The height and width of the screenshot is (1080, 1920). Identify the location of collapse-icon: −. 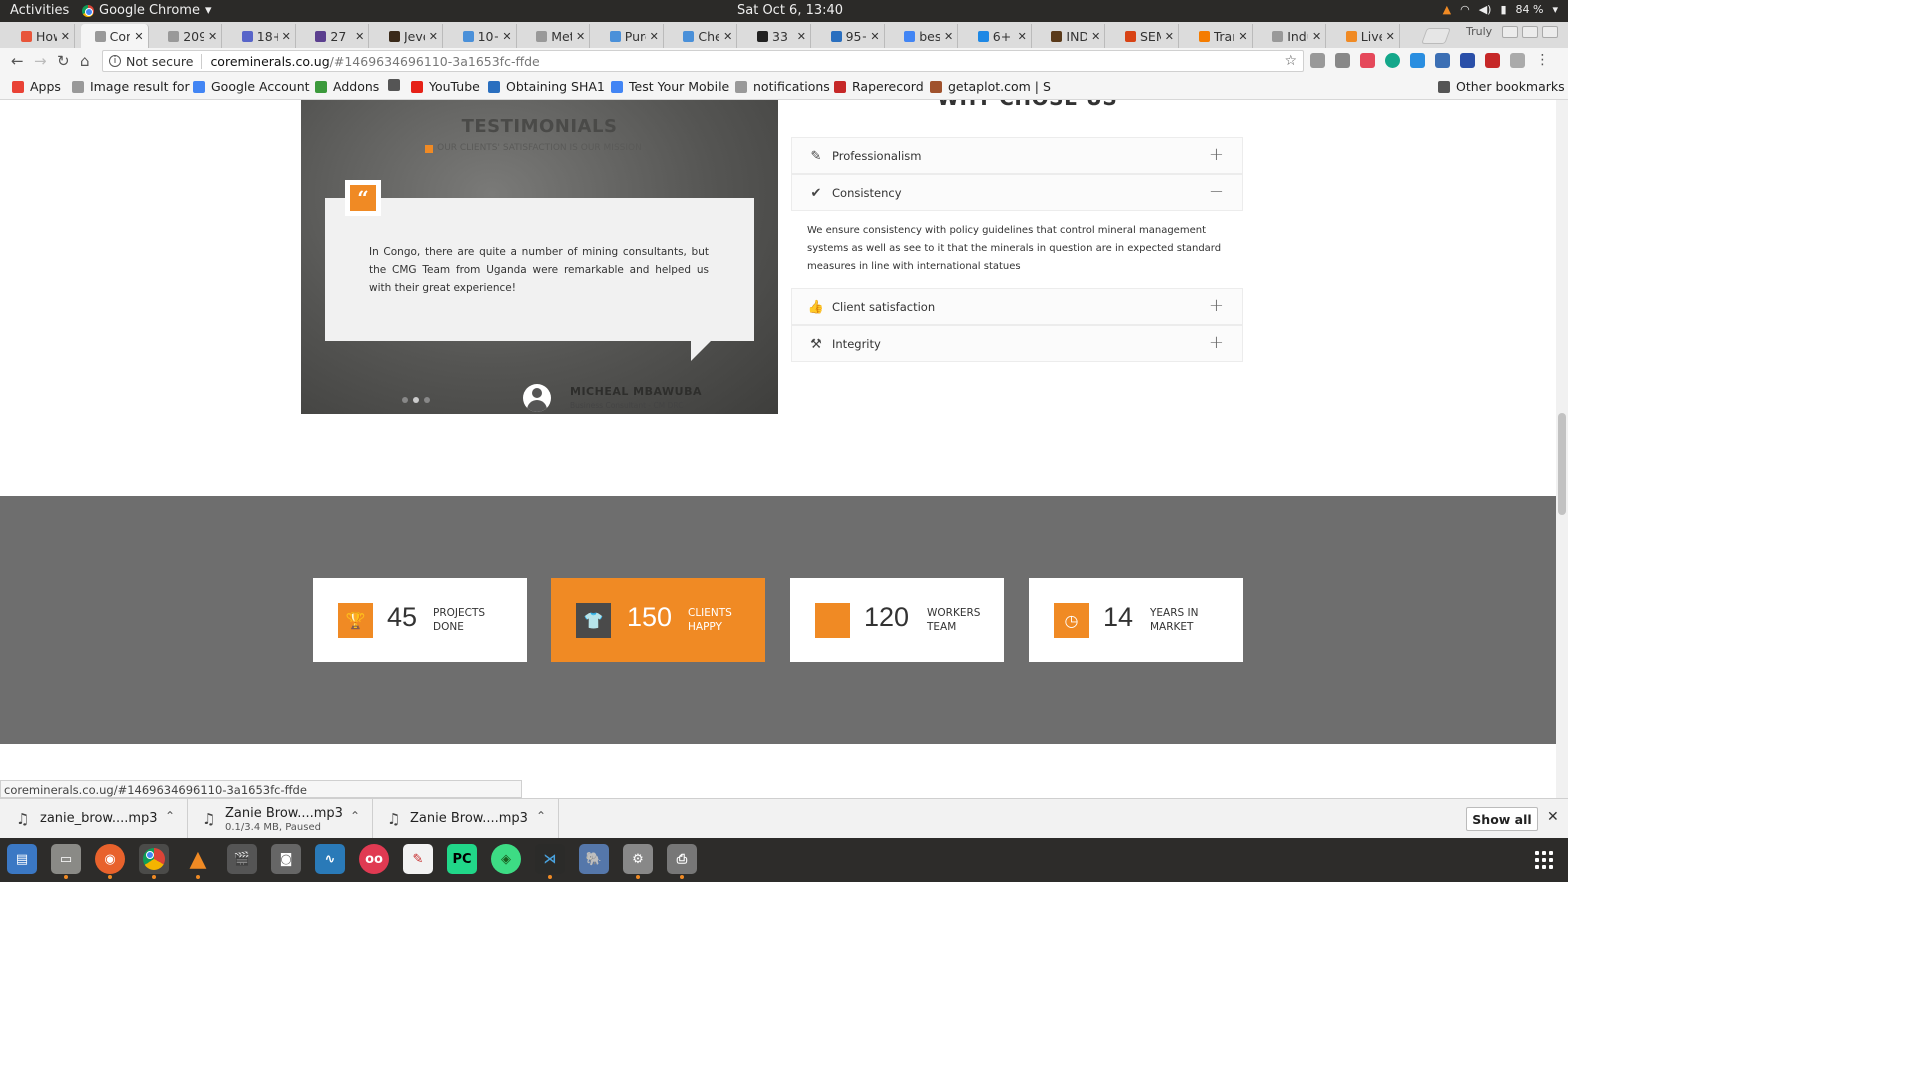
(1216, 191).